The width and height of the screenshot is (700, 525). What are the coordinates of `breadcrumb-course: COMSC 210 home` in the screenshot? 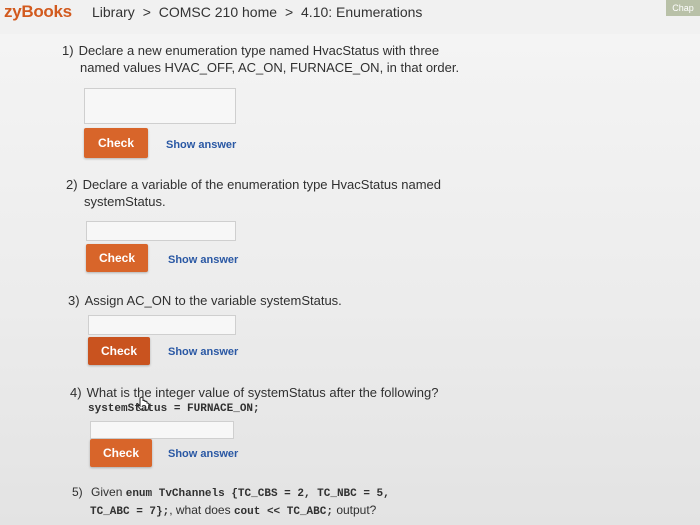 It's located at (218, 12).